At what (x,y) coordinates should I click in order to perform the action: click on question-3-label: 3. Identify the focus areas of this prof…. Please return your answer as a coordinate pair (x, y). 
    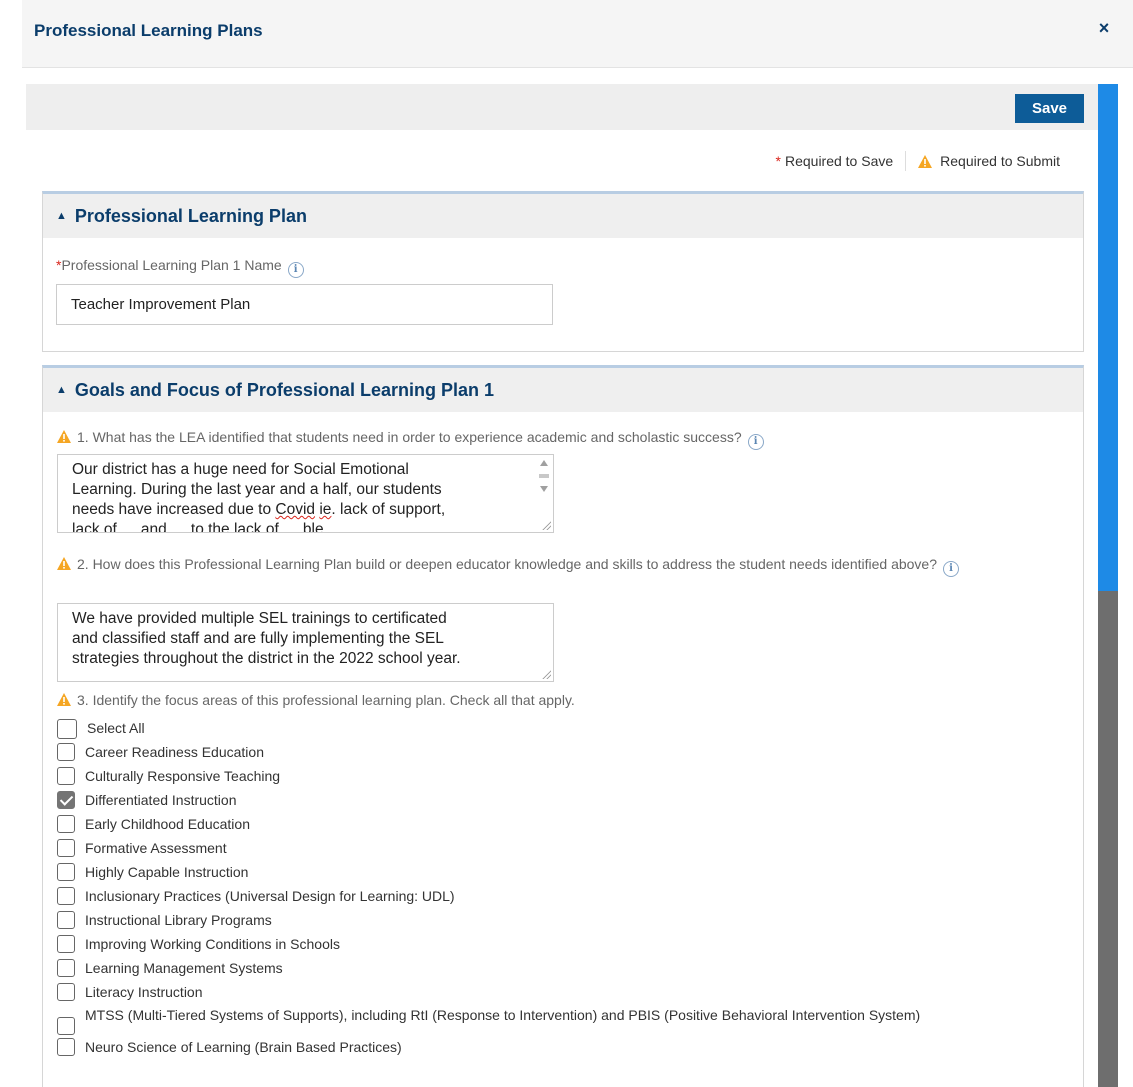
    Looking at the image, I should click on (316, 700).